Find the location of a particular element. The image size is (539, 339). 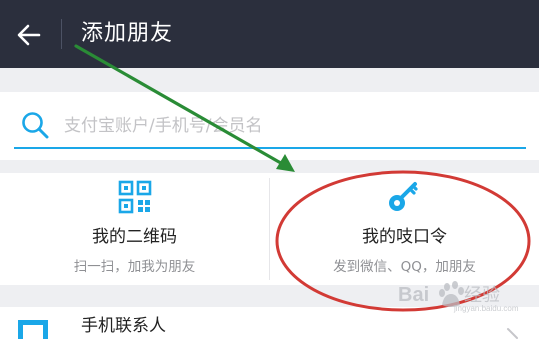

svg-text: 经验 is located at coordinates (482, 295).